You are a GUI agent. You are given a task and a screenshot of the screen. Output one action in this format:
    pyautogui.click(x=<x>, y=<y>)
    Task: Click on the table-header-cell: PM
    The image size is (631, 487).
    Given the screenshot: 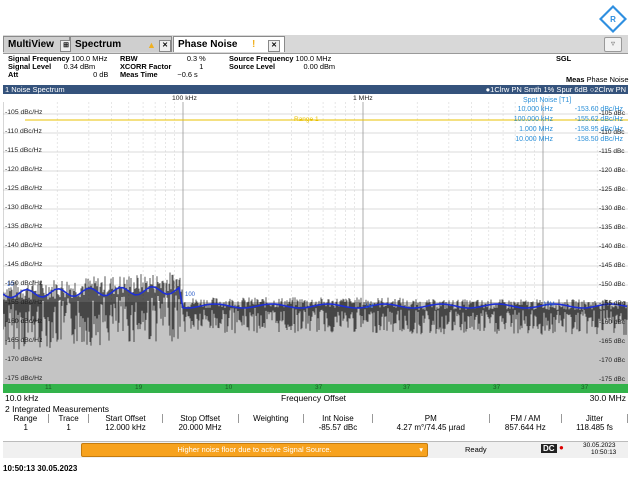 What is the action you would take?
    pyautogui.click(x=431, y=418)
    